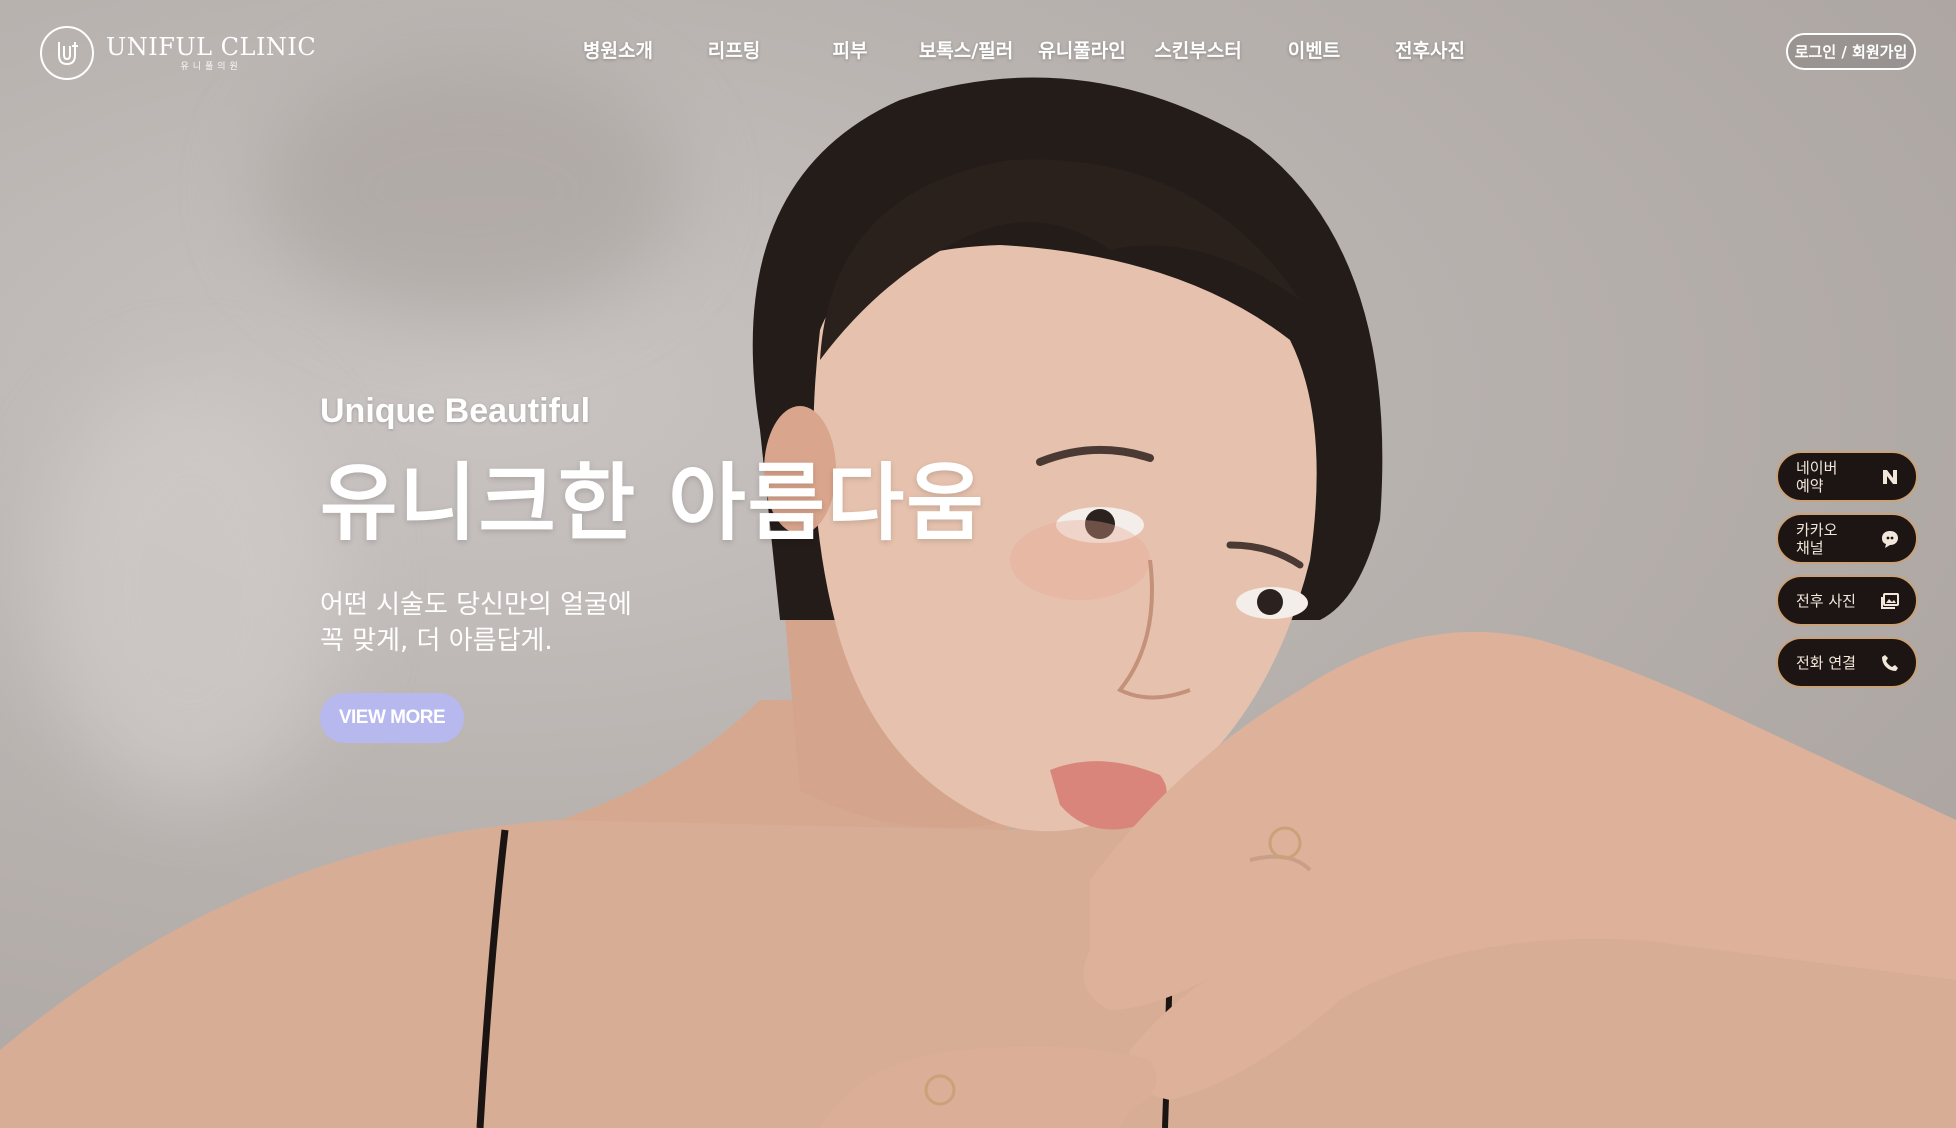 This screenshot has width=1956, height=1128. What do you see at coordinates (1817, 538) in the screenshot?
I see `kakao-channel-label: 카카오 채널` at bounding box center [1817, 538].